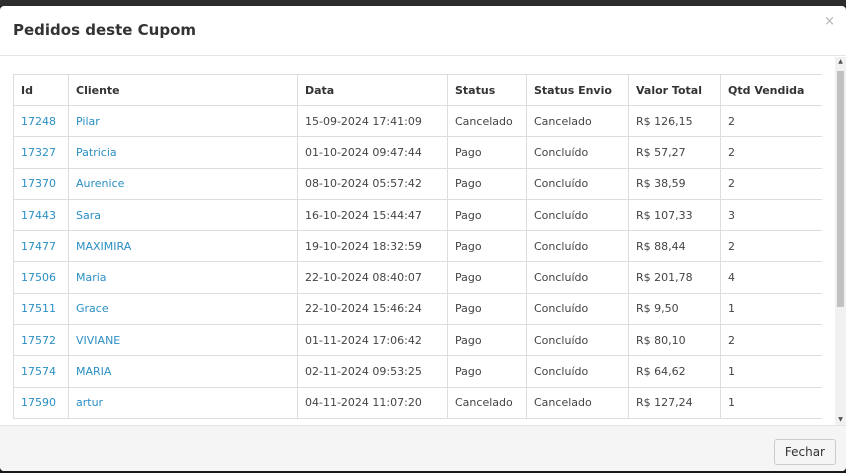 This screenshot has height=473, width=846. Describe the element at coordinates (674, 371) in the screenshot. I see `cell-valor-total: R$ 64,62` at that location.